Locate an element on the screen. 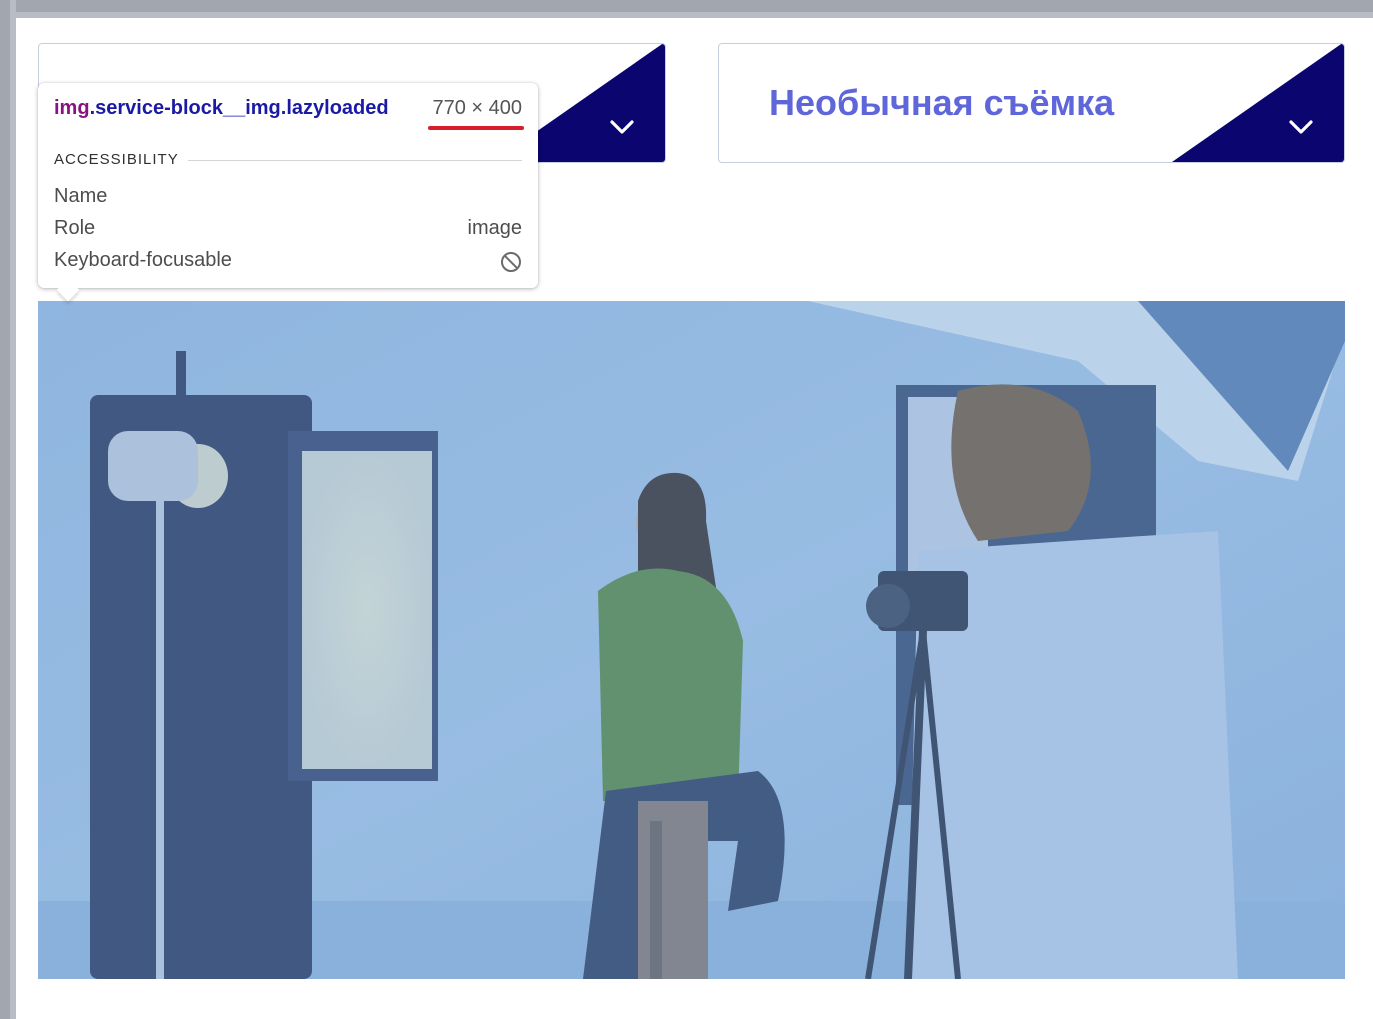 The height and width of the screenshot is (1019, 1373). tooltip-class: .service-block__img.lazyloaded is located at coordinates (239, 108).